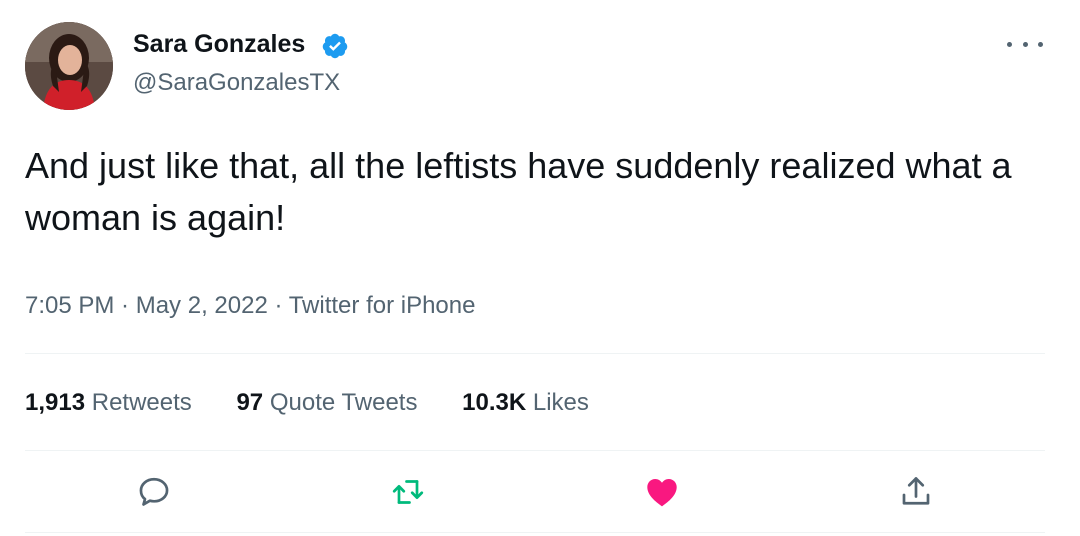 The height and width of the screenshot is (536, 1080). What do you see at coordinates (250, 402) in the screenshot?
I see `quote-tweets-count: 97` at bounding box center [250, 402].